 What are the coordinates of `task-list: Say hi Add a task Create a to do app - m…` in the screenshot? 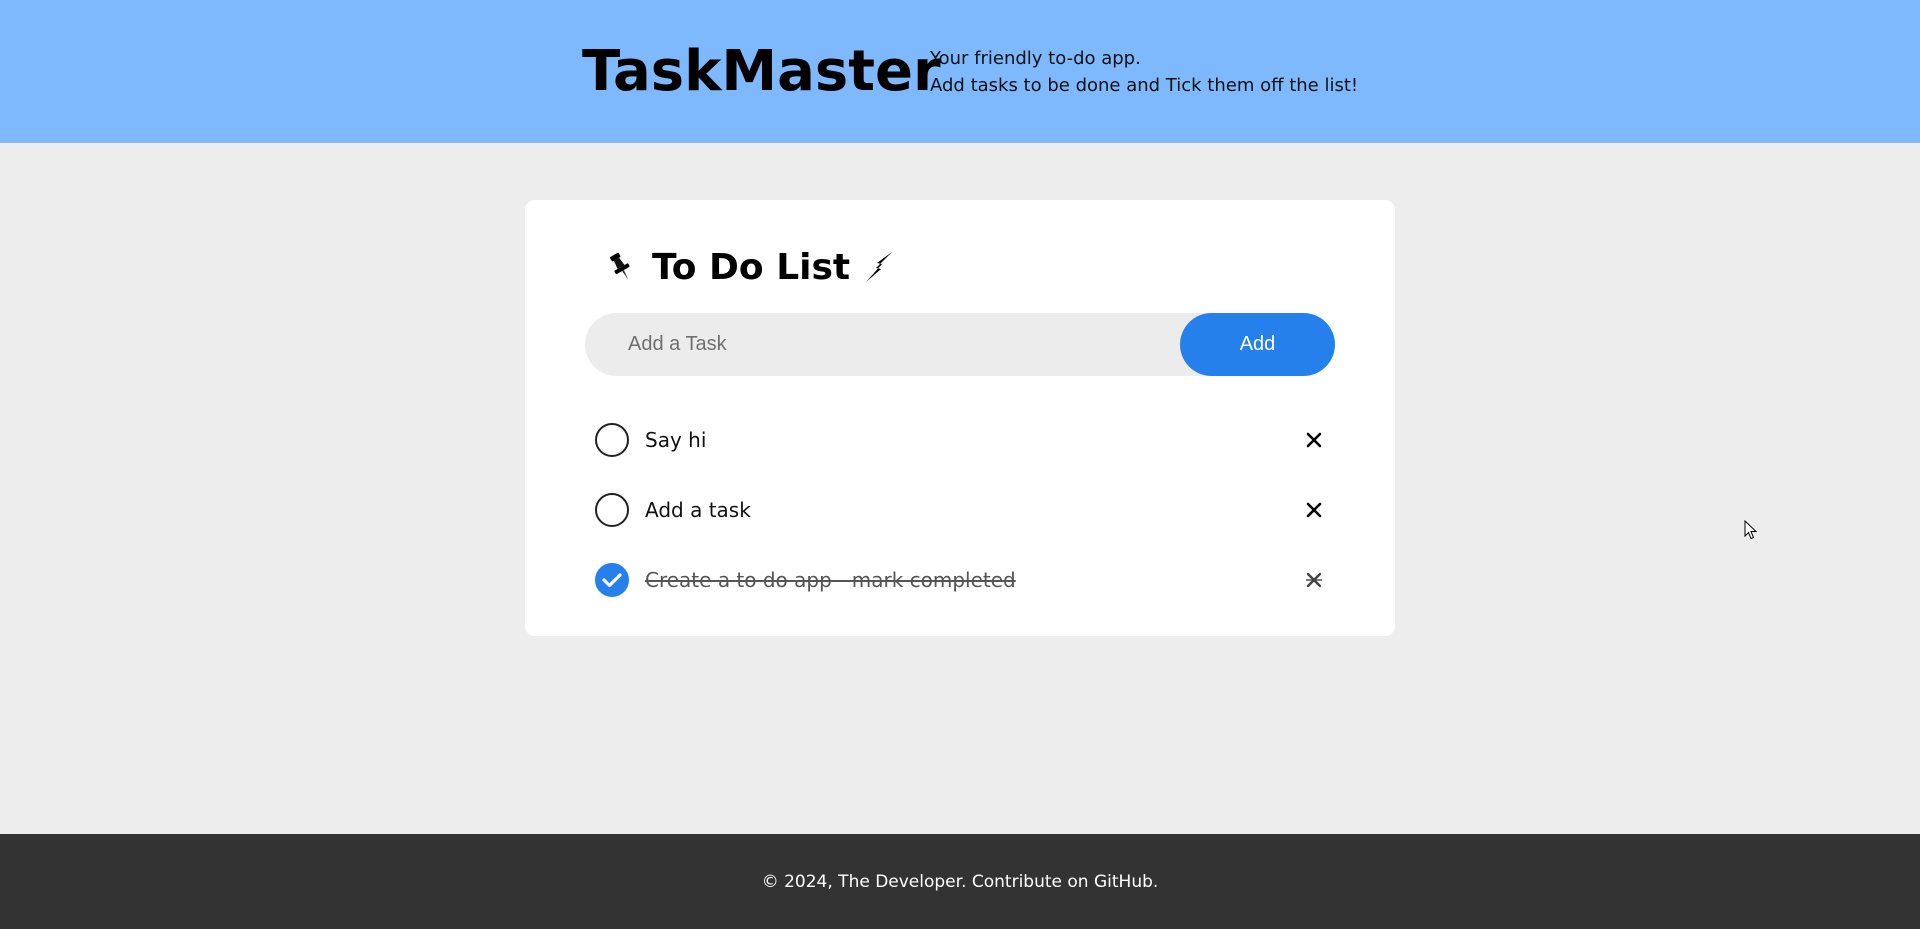 It's located at (960, 510).